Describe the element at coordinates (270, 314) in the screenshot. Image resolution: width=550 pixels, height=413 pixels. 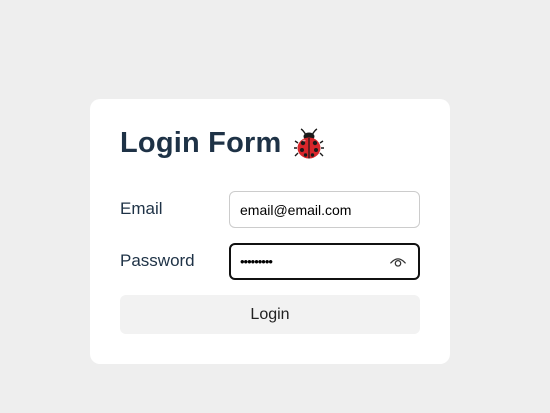
I see `login-button: Login` at that location.